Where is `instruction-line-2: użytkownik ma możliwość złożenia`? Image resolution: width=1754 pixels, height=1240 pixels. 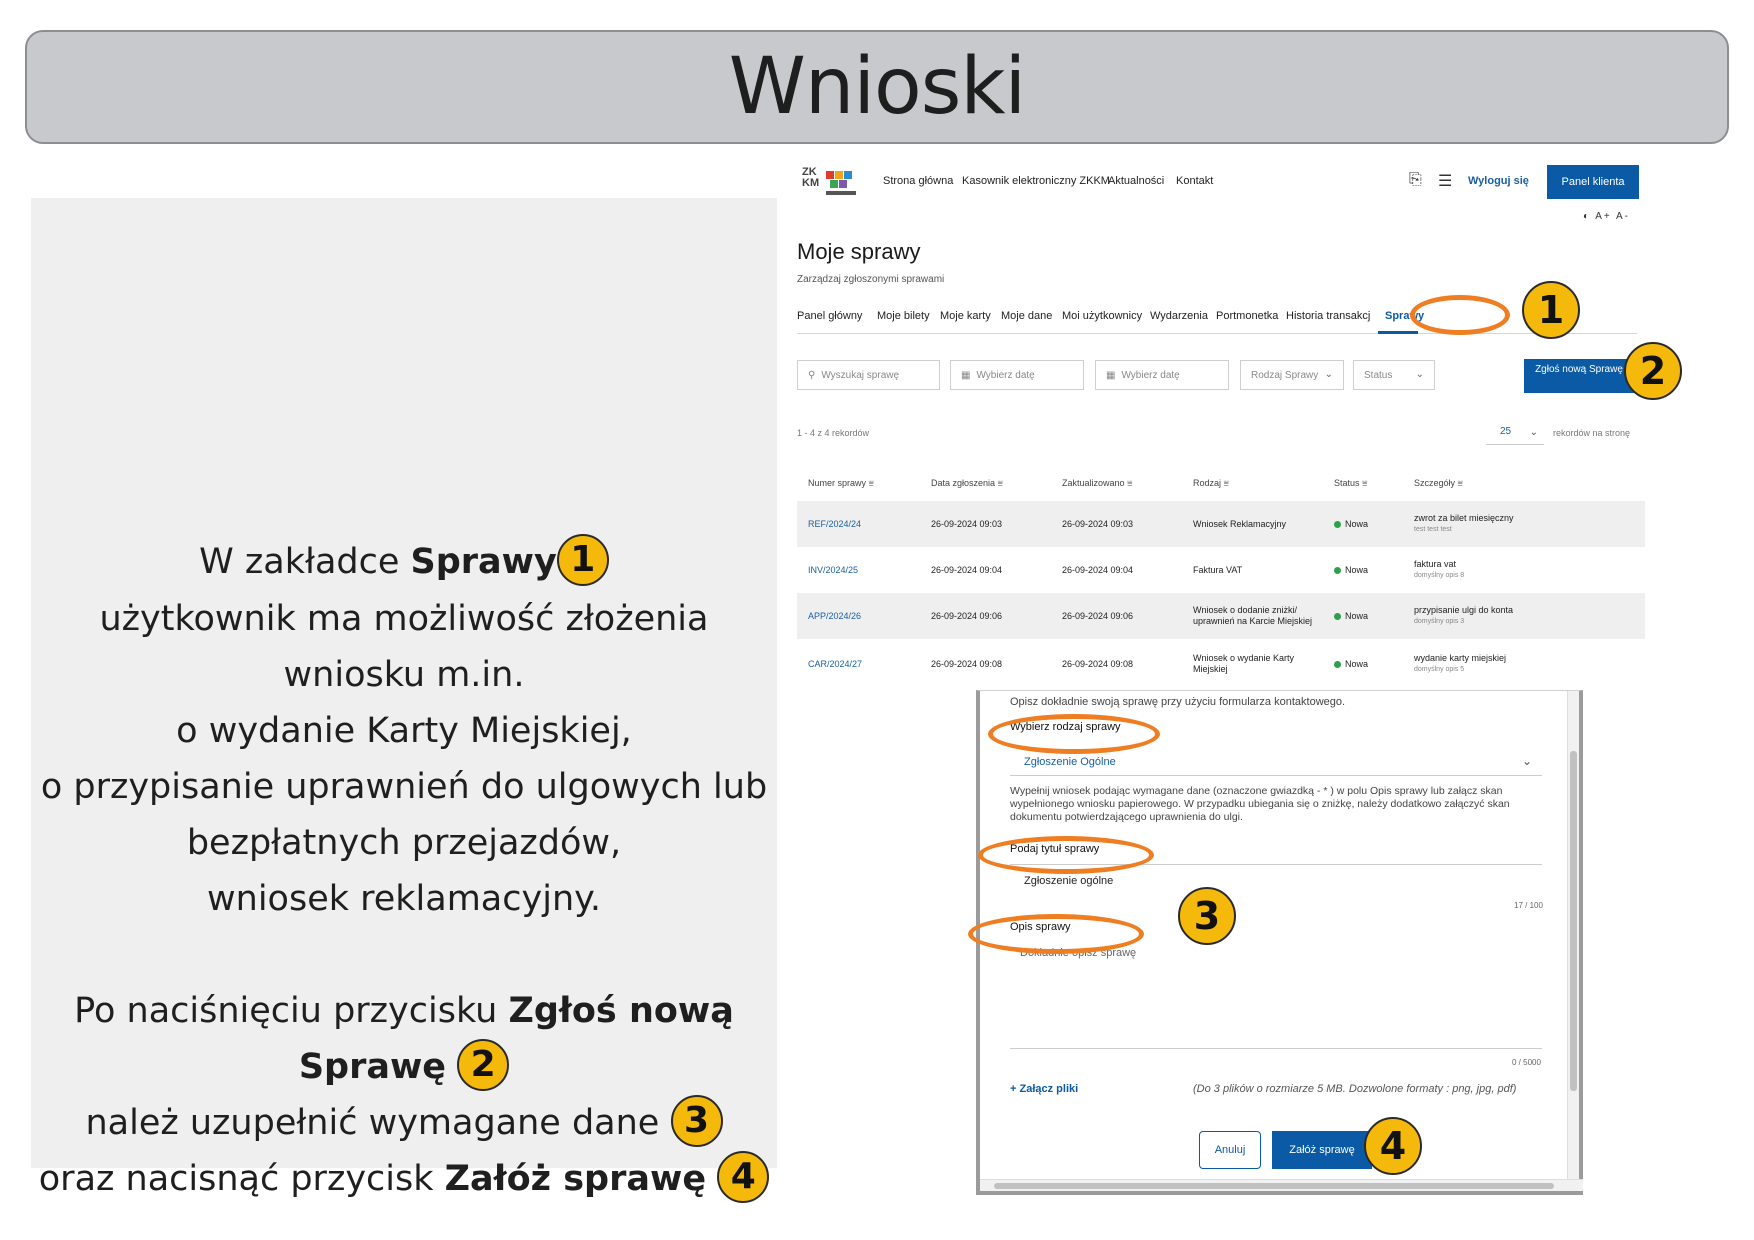
instruction-line-2: użytkownik ma możliwość złożenia is located at coordinates (404, 619).